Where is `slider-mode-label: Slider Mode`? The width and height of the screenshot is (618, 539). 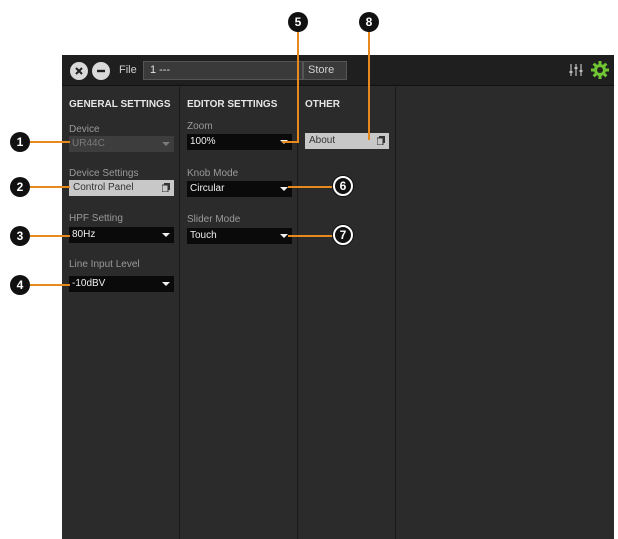 slider-mode-label: Slider Mode is located at coordinates (214, 219).